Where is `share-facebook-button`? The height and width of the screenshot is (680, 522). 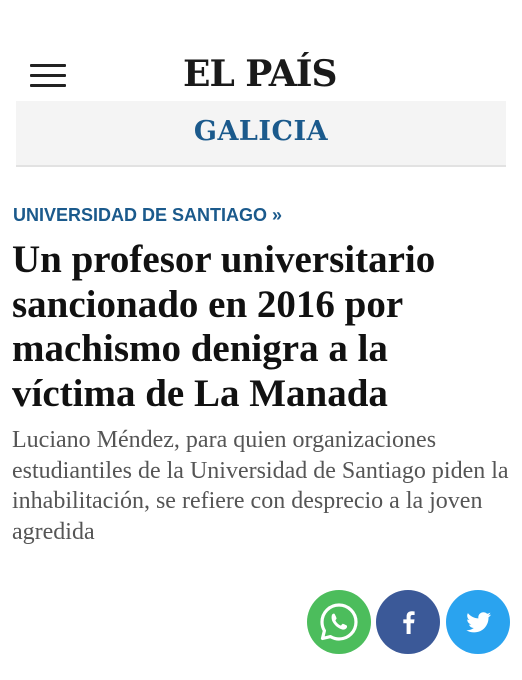 share-facebook-button is located at coordinates (408, 622).